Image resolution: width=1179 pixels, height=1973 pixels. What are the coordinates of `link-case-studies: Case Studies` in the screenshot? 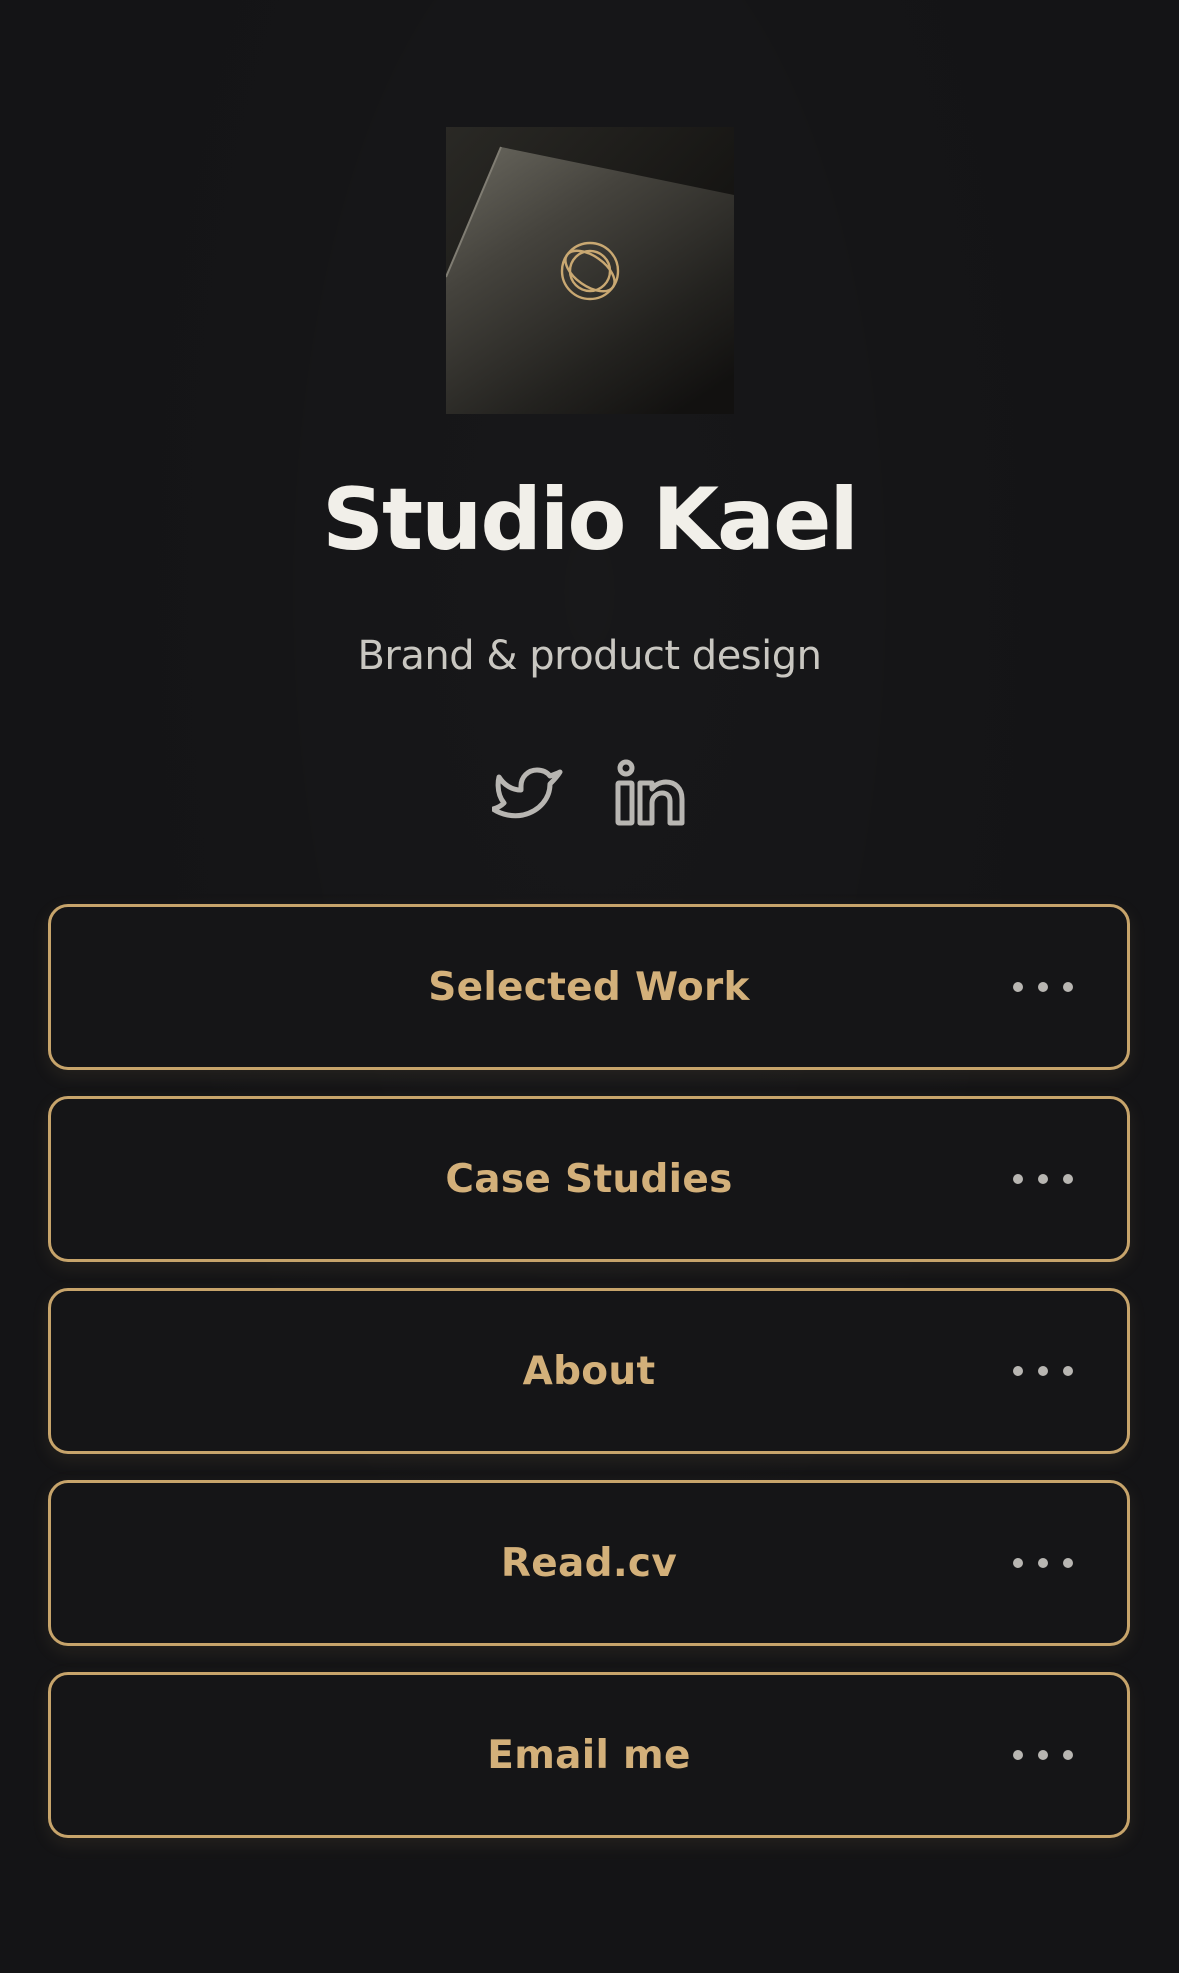 It's located at (589, 1179).